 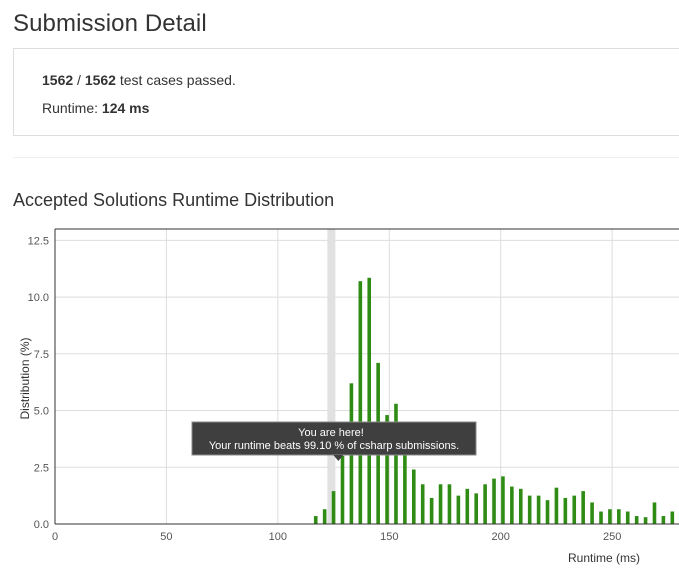 What do you see at coordinates (175, 80) in the screenshot?
I see `passed-suffix: test cases passed.` at bounding box center [175, 80].